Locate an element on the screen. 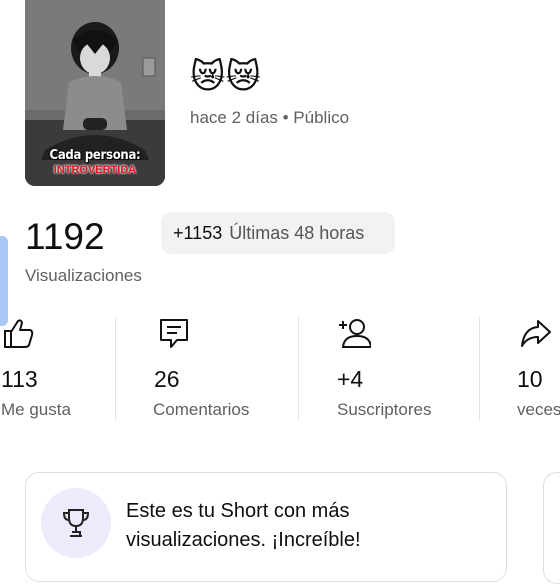 This screenshot has height=584, width=560. video-meta: hace 2 días • Público is located at coordinates (270, 117).